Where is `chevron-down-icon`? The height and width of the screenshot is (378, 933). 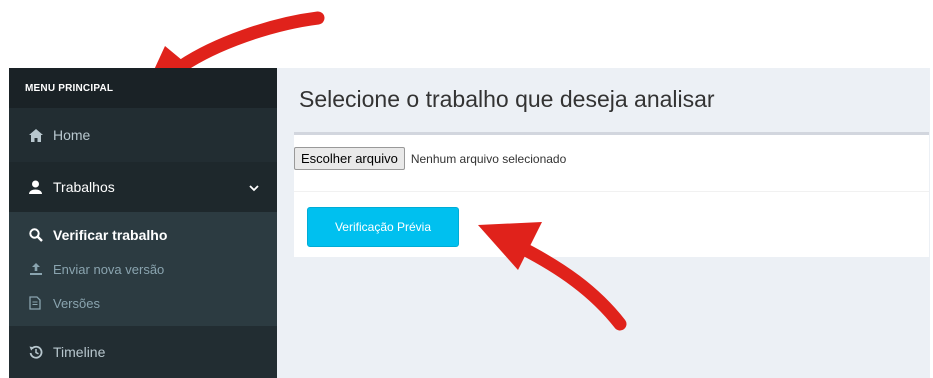
chevron-down-icon is located at coordinates (254, 187).